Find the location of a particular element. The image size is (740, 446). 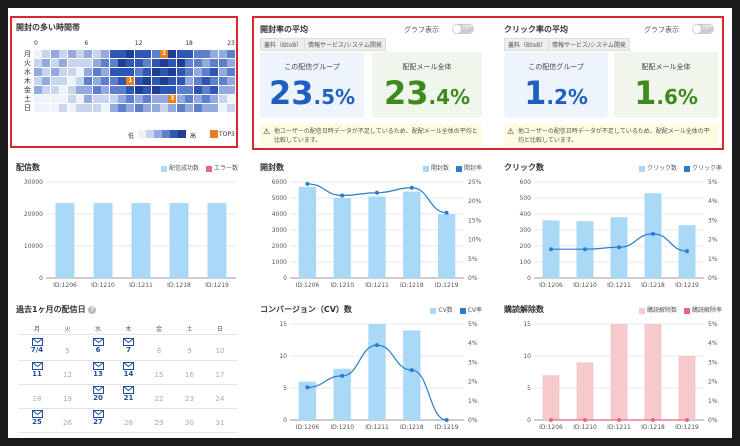

weekday-label: 土 is located at coordinates (189, 329).